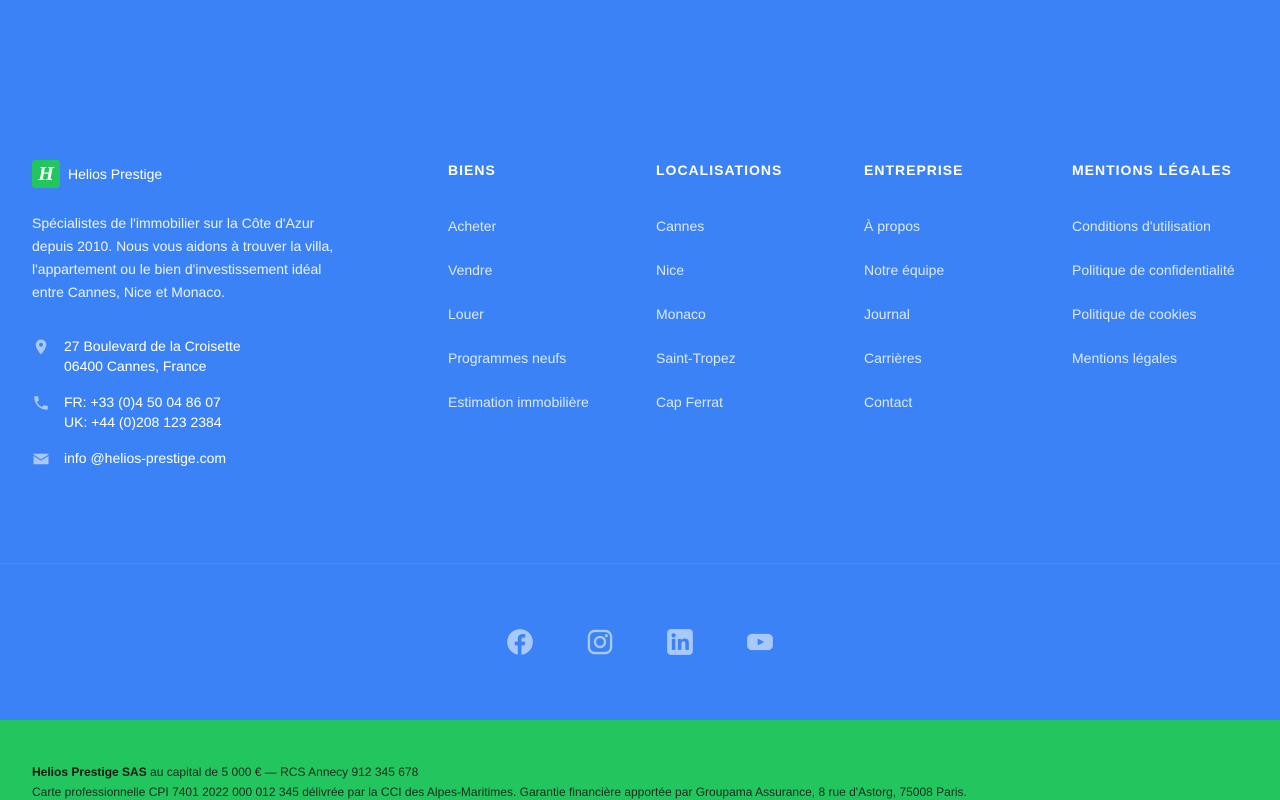 The width and height of the screenshot is (1280, 800). I want to click on logo: H Helios Prestige, so click(192, 174).